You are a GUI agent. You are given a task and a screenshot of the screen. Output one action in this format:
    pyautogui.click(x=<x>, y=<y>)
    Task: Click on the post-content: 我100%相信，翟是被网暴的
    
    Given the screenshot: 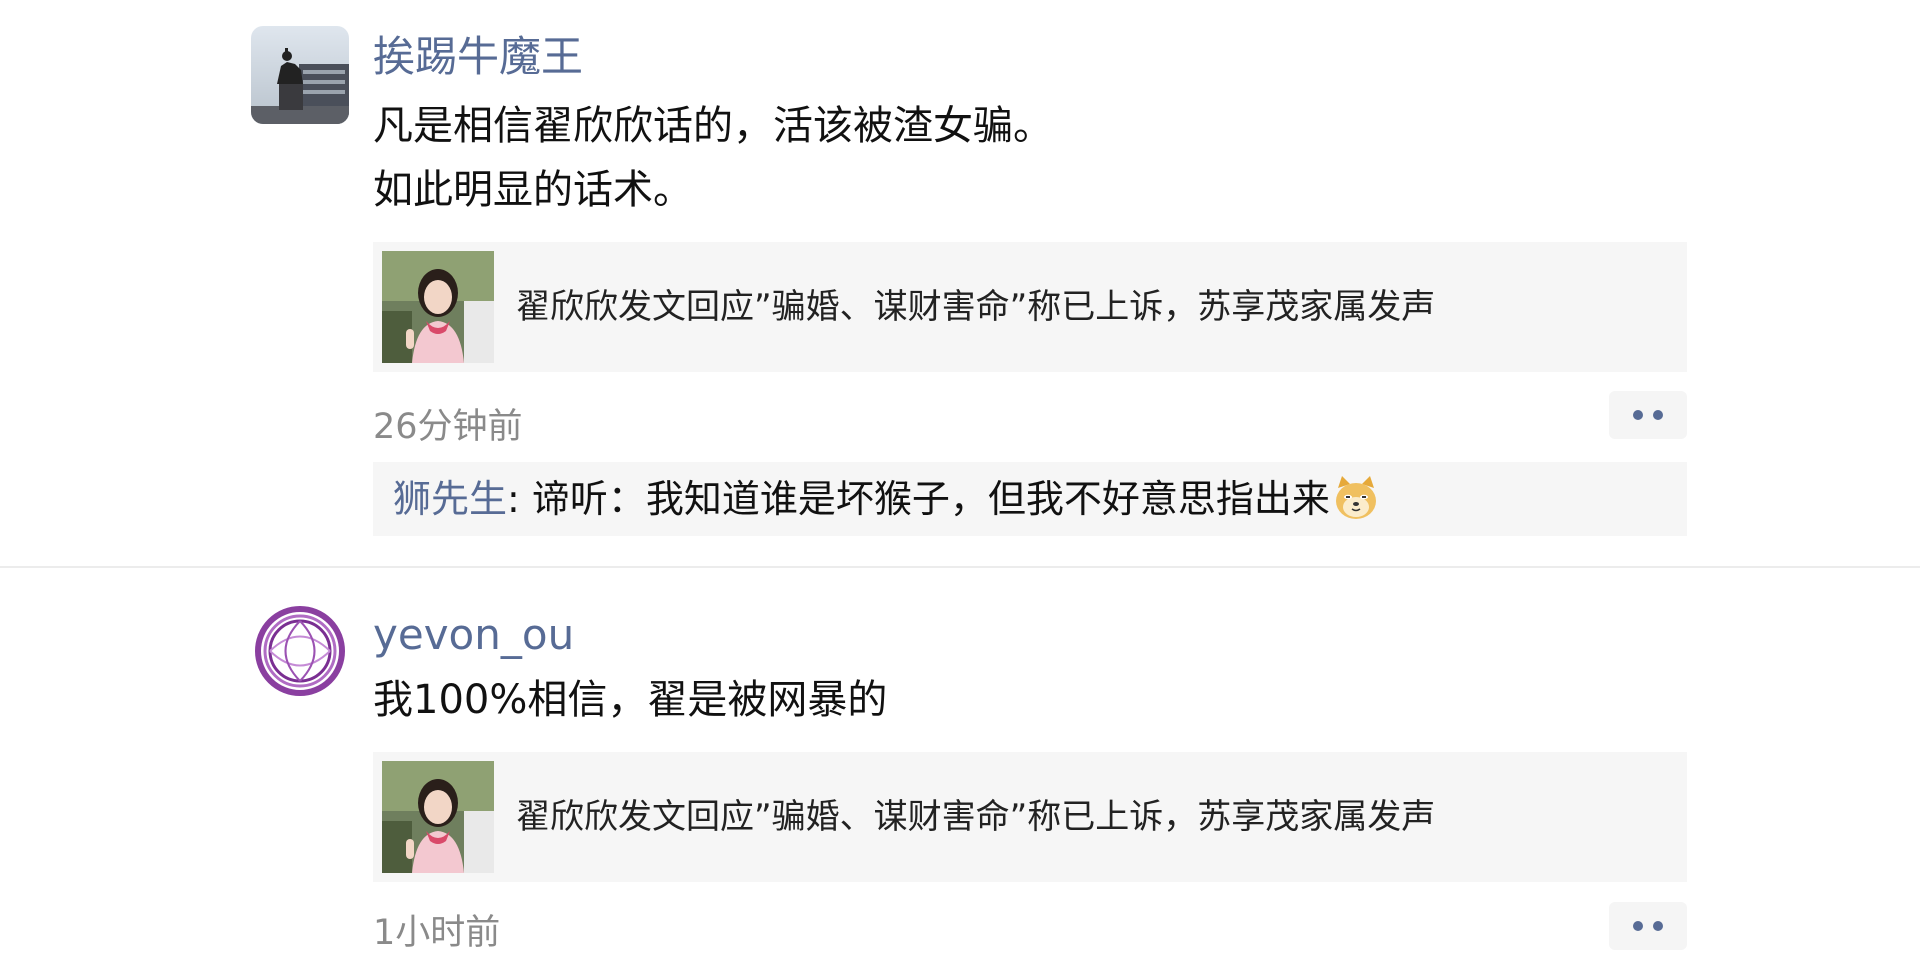 What is the action you would take?
    pyautogui.click(x=630, y=700)
    